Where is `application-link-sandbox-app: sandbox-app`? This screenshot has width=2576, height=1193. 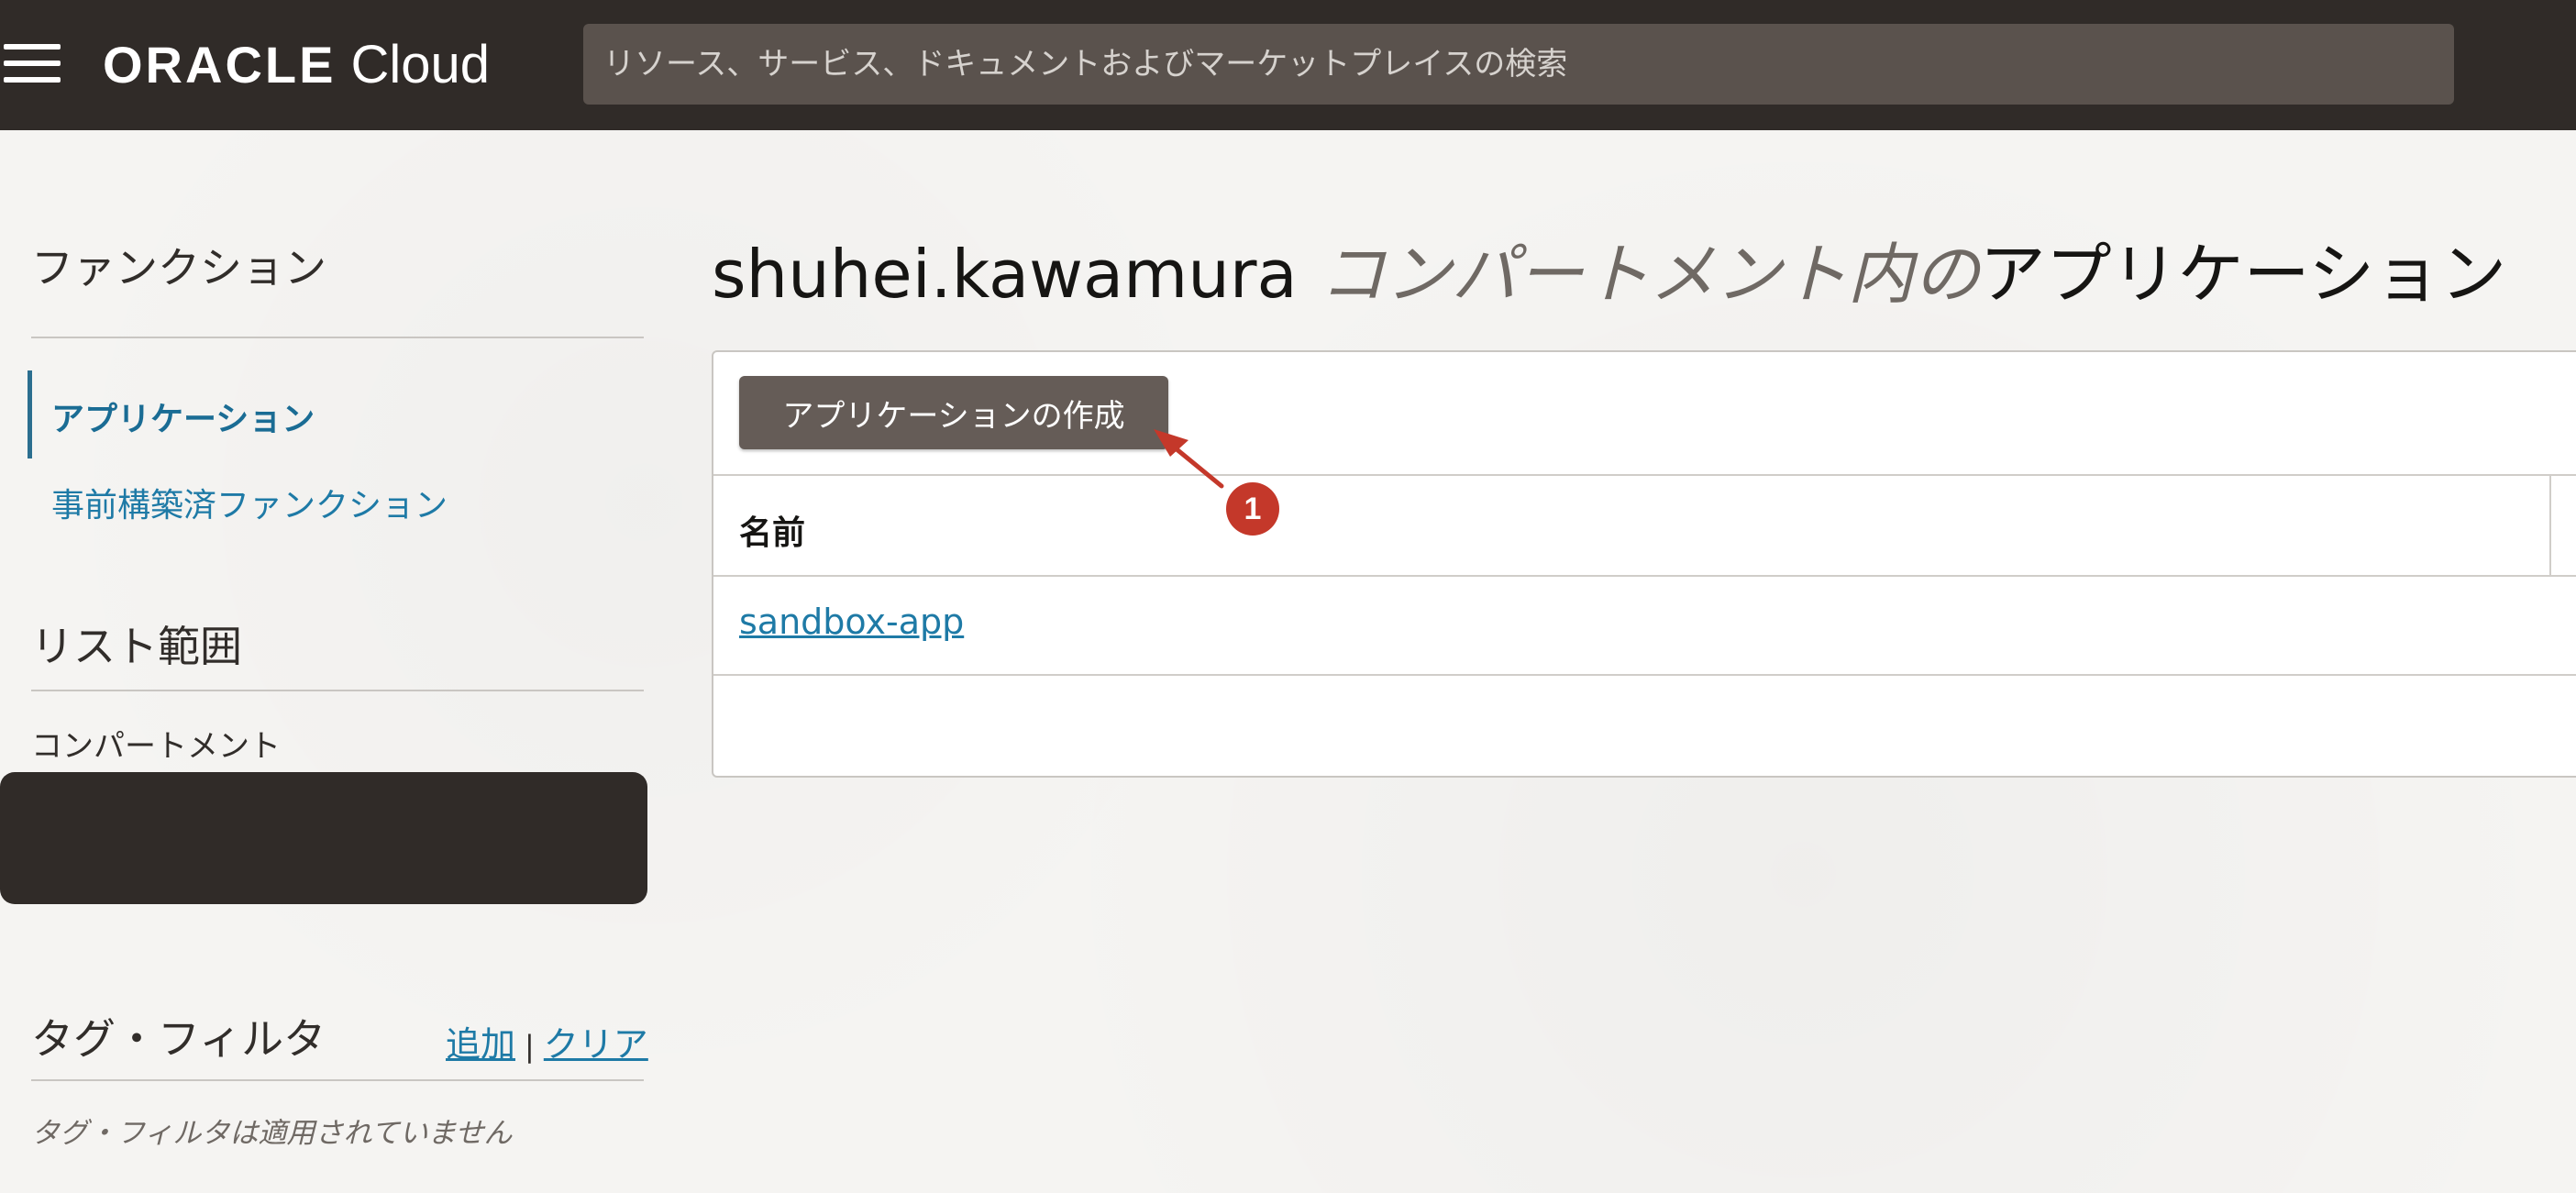
application-link-sandbox-app: sandbox-app is located at coordinates (851, 622).